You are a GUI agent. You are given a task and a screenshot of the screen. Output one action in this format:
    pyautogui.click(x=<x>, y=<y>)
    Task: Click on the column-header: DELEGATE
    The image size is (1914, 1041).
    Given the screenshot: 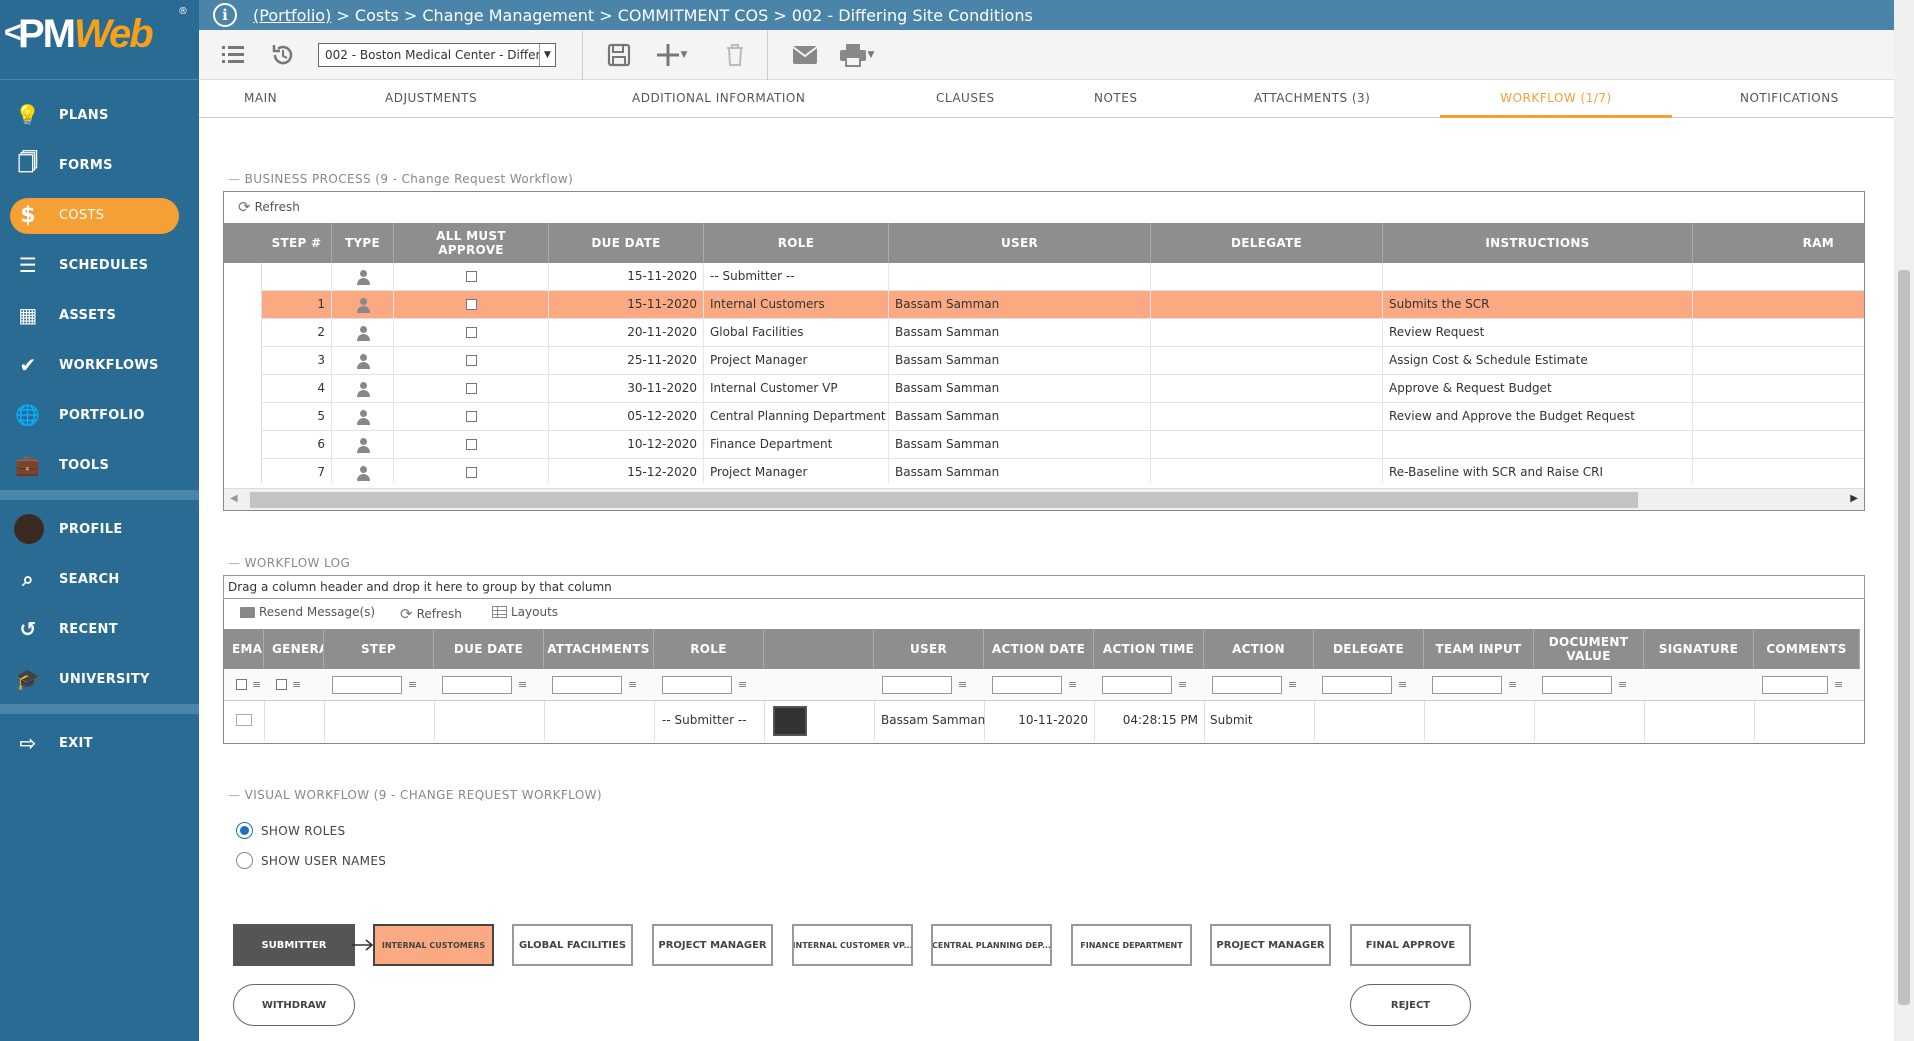 What is the action you would take?
    pyautogui.click(x=1369, y=649)
    